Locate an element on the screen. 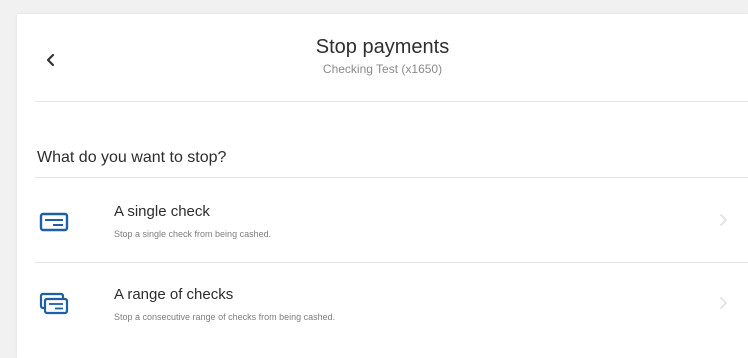 This screenshot has width=748, height=358. option-description: Stop a single check from being cashed. is located at coordinates (193, 234).